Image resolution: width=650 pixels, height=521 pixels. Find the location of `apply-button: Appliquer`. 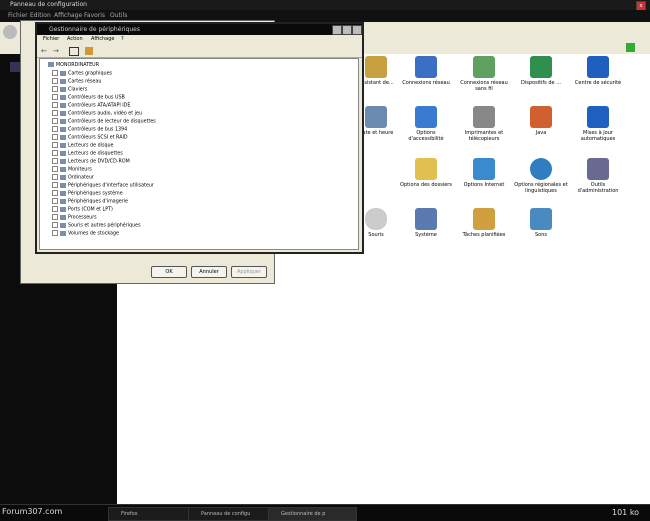

apply-button: Appliquer is located at coordinates (249, 272).